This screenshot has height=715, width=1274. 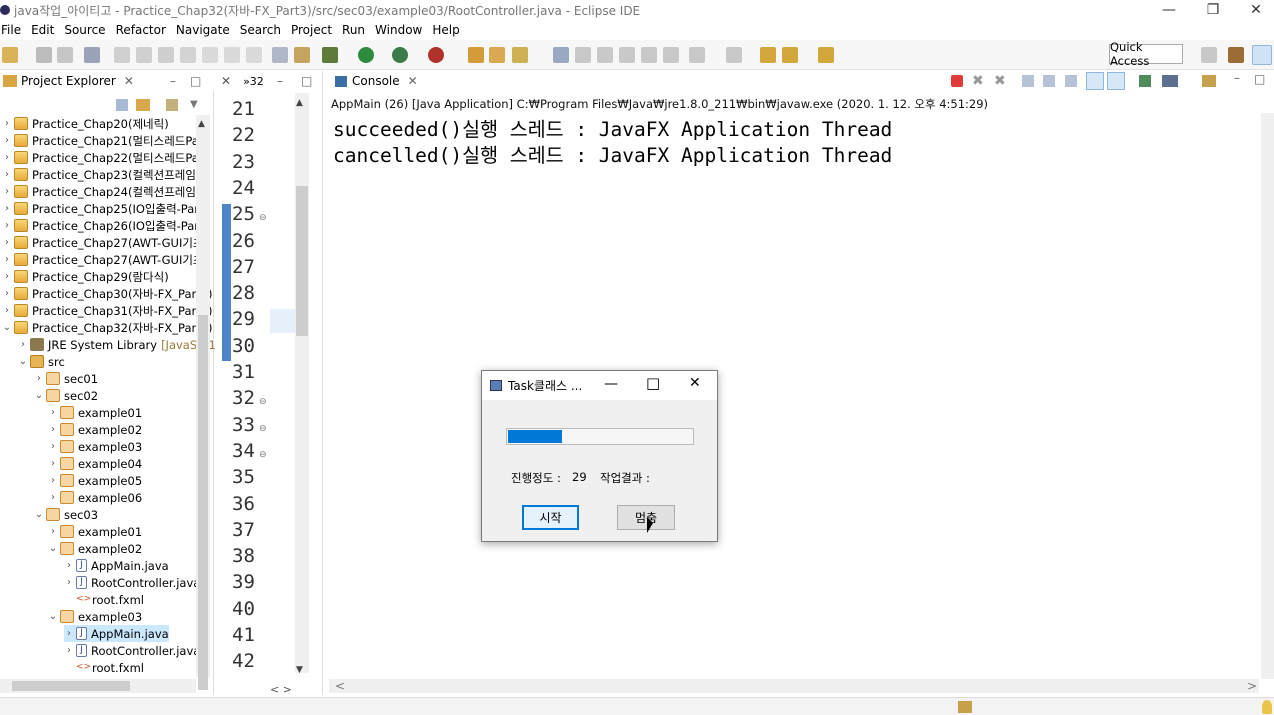 I want to click on editor-hscroll-arrows: < >, so click(x=281, y=689).